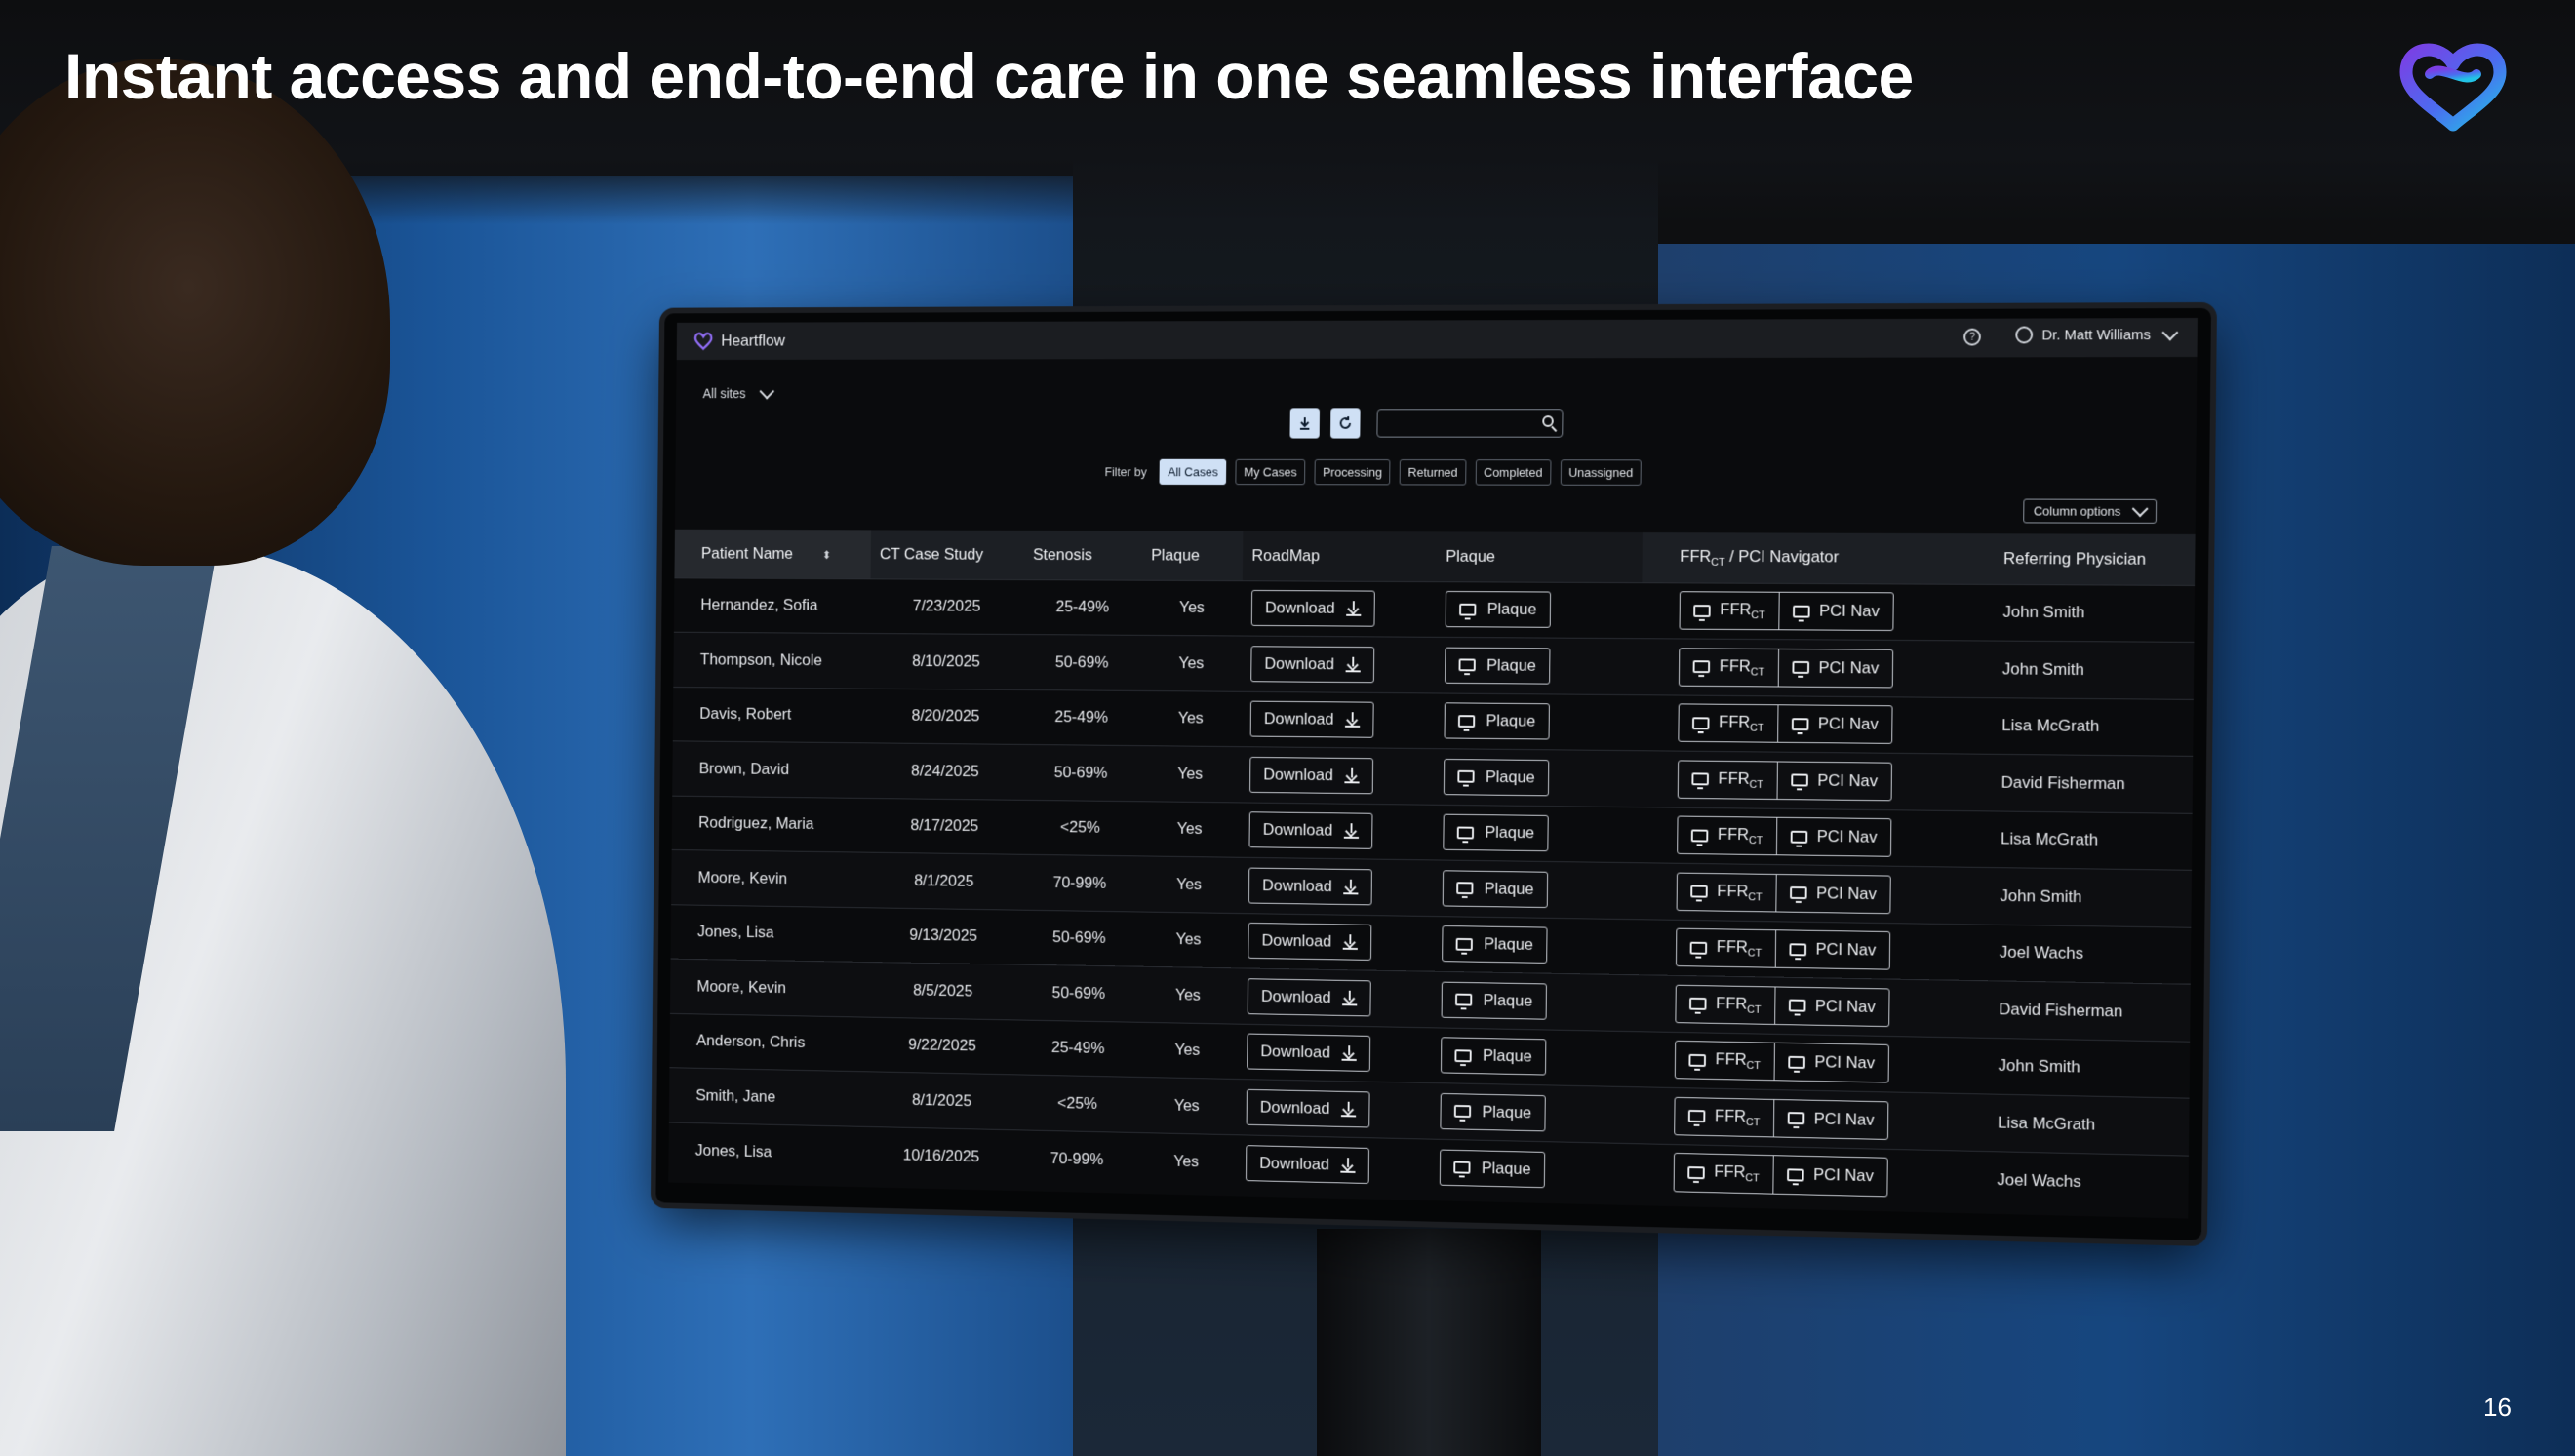  Describe the element at coordinates (1601, 472) in the screenshot. I see `filter-unassigned: Unassigned` at that location.